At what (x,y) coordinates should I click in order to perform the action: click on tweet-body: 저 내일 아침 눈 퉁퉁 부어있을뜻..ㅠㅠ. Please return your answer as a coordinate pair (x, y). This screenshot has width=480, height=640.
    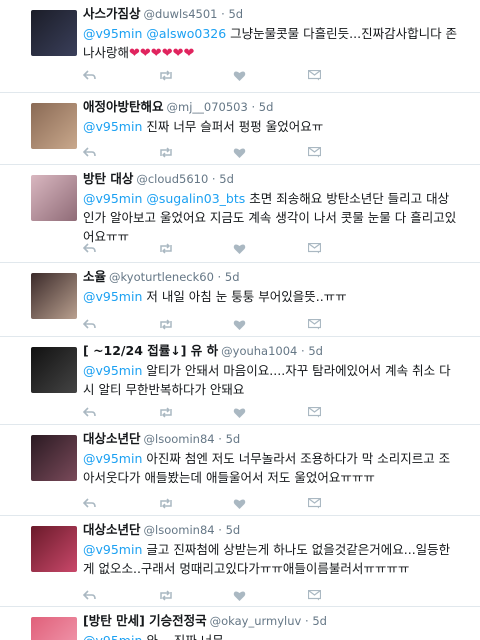
    Looking at the image, I should click on (246, 296).